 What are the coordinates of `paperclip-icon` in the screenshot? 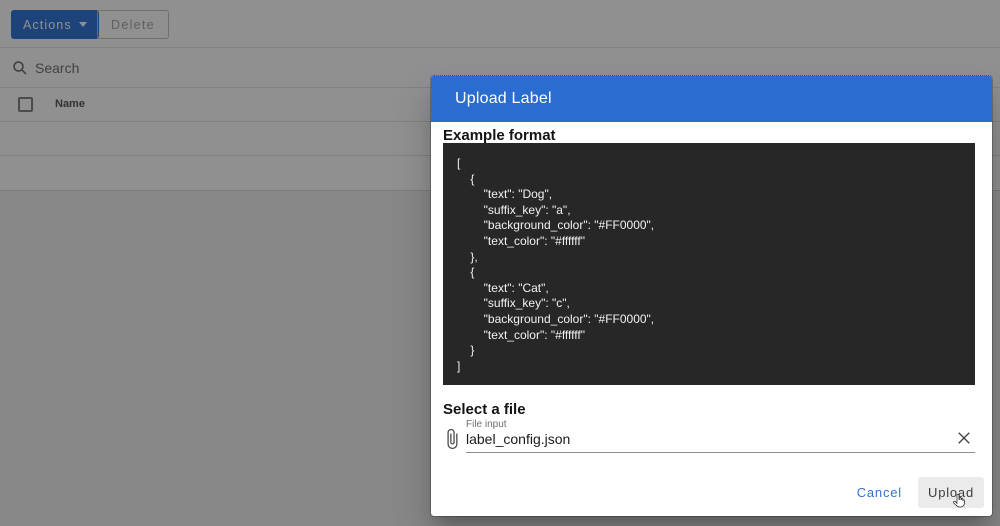 It's located at (452, 439).